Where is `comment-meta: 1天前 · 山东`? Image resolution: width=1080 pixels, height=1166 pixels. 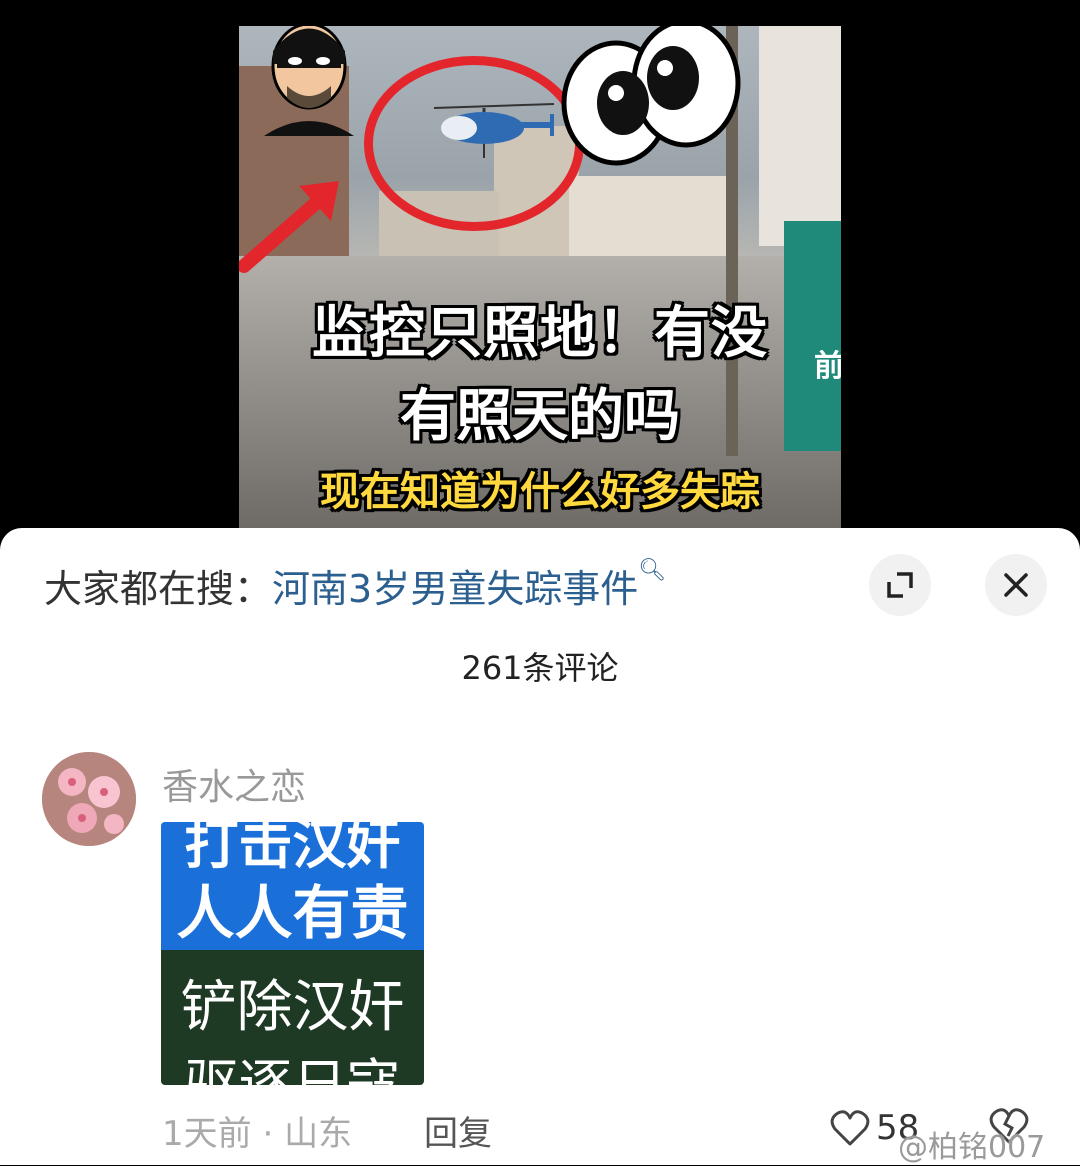
comment-meta: 1天前 · 山东 is located at coordinates (257, 1130).